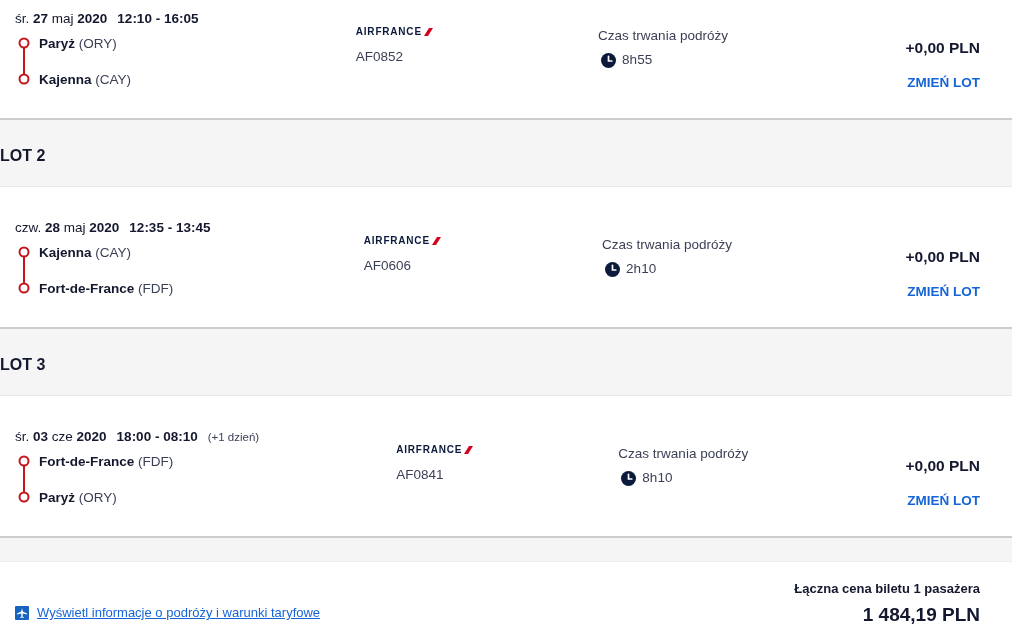 The height and width of the screenshot is (635, 1012). What do you see at coordinates (233, 437) in the screenshot?
I see `day-offset-note: (+1 dzień)` at bounding box center [233, 437].